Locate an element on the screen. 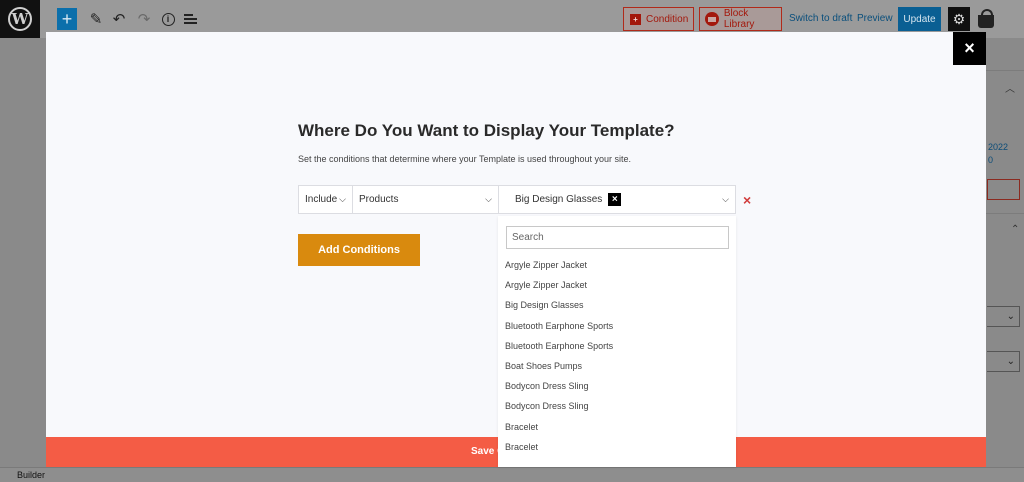 Image resolution: width=1024 pixels, height=482 pixels. basket-icon is located at coordinates (712, 19).